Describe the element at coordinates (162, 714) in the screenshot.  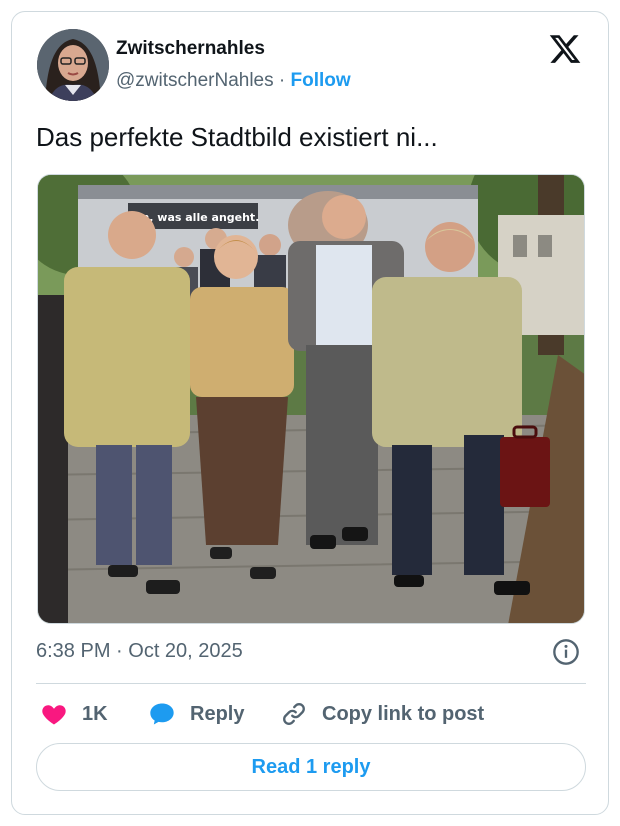
I see `reply-bubble-icon` at that location.